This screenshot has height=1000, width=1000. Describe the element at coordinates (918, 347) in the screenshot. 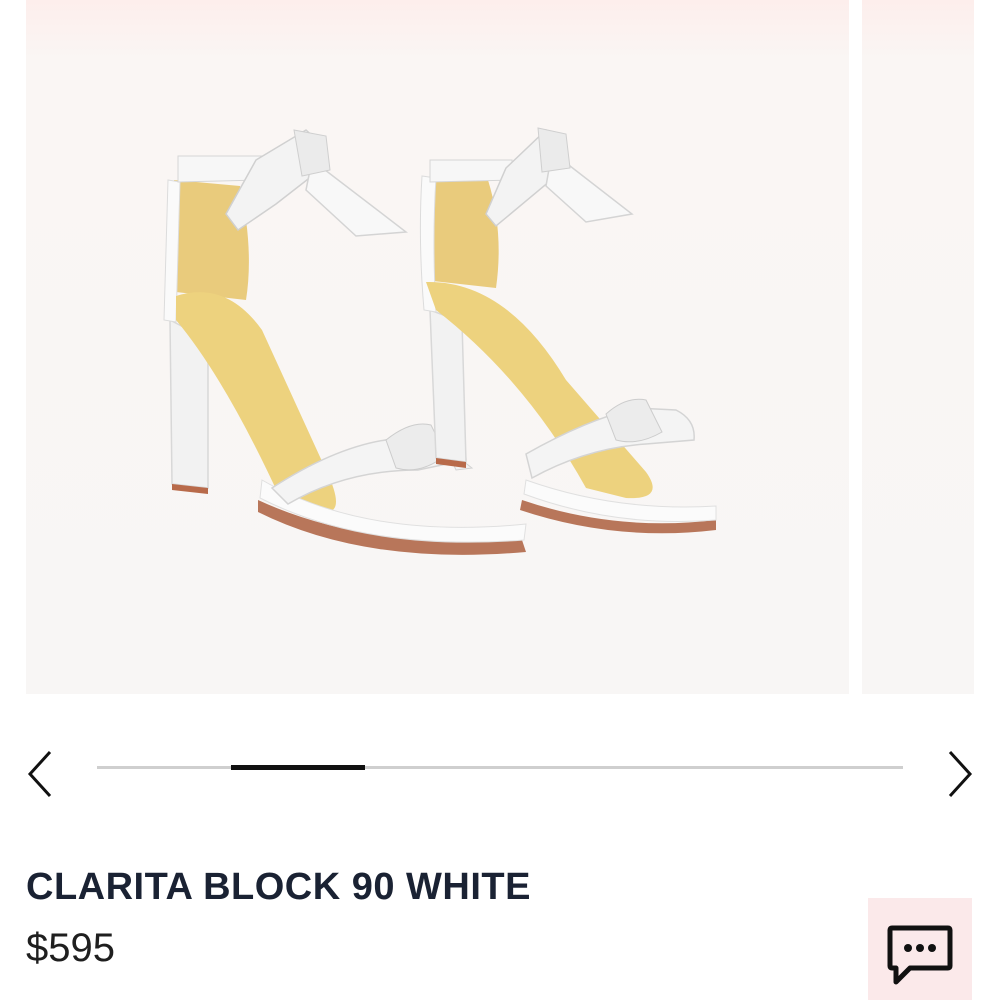

I see `next-image-slide-peek` at that location.